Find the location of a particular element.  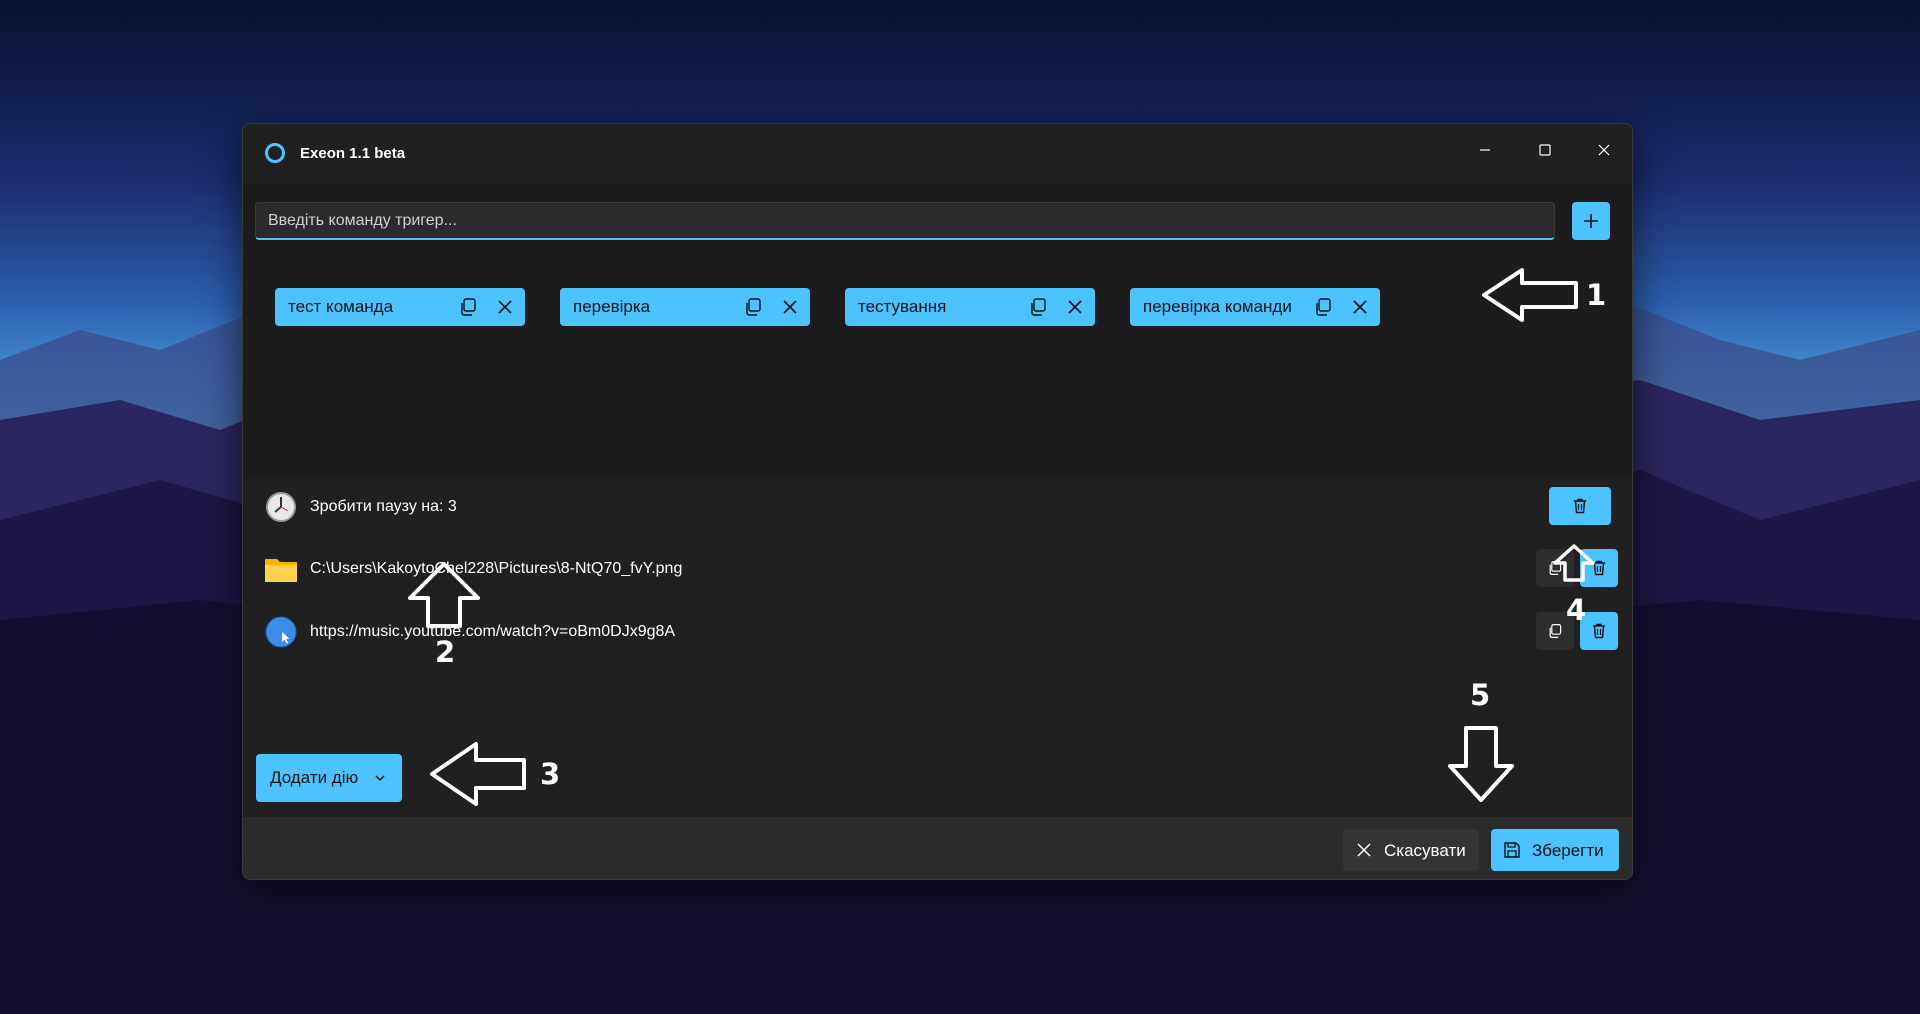

chevron-down-icon is located at coordinates (380, 778).